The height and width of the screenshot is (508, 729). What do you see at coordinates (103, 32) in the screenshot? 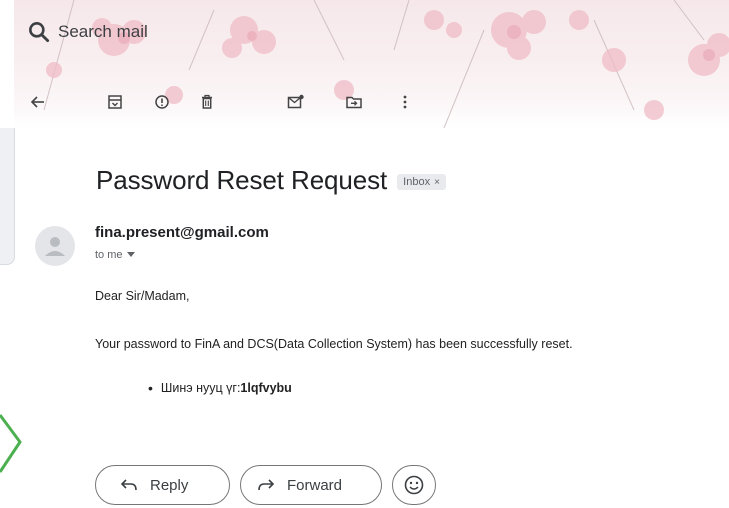
I see `search-input: Search mail` at bounding box center [103, 32].